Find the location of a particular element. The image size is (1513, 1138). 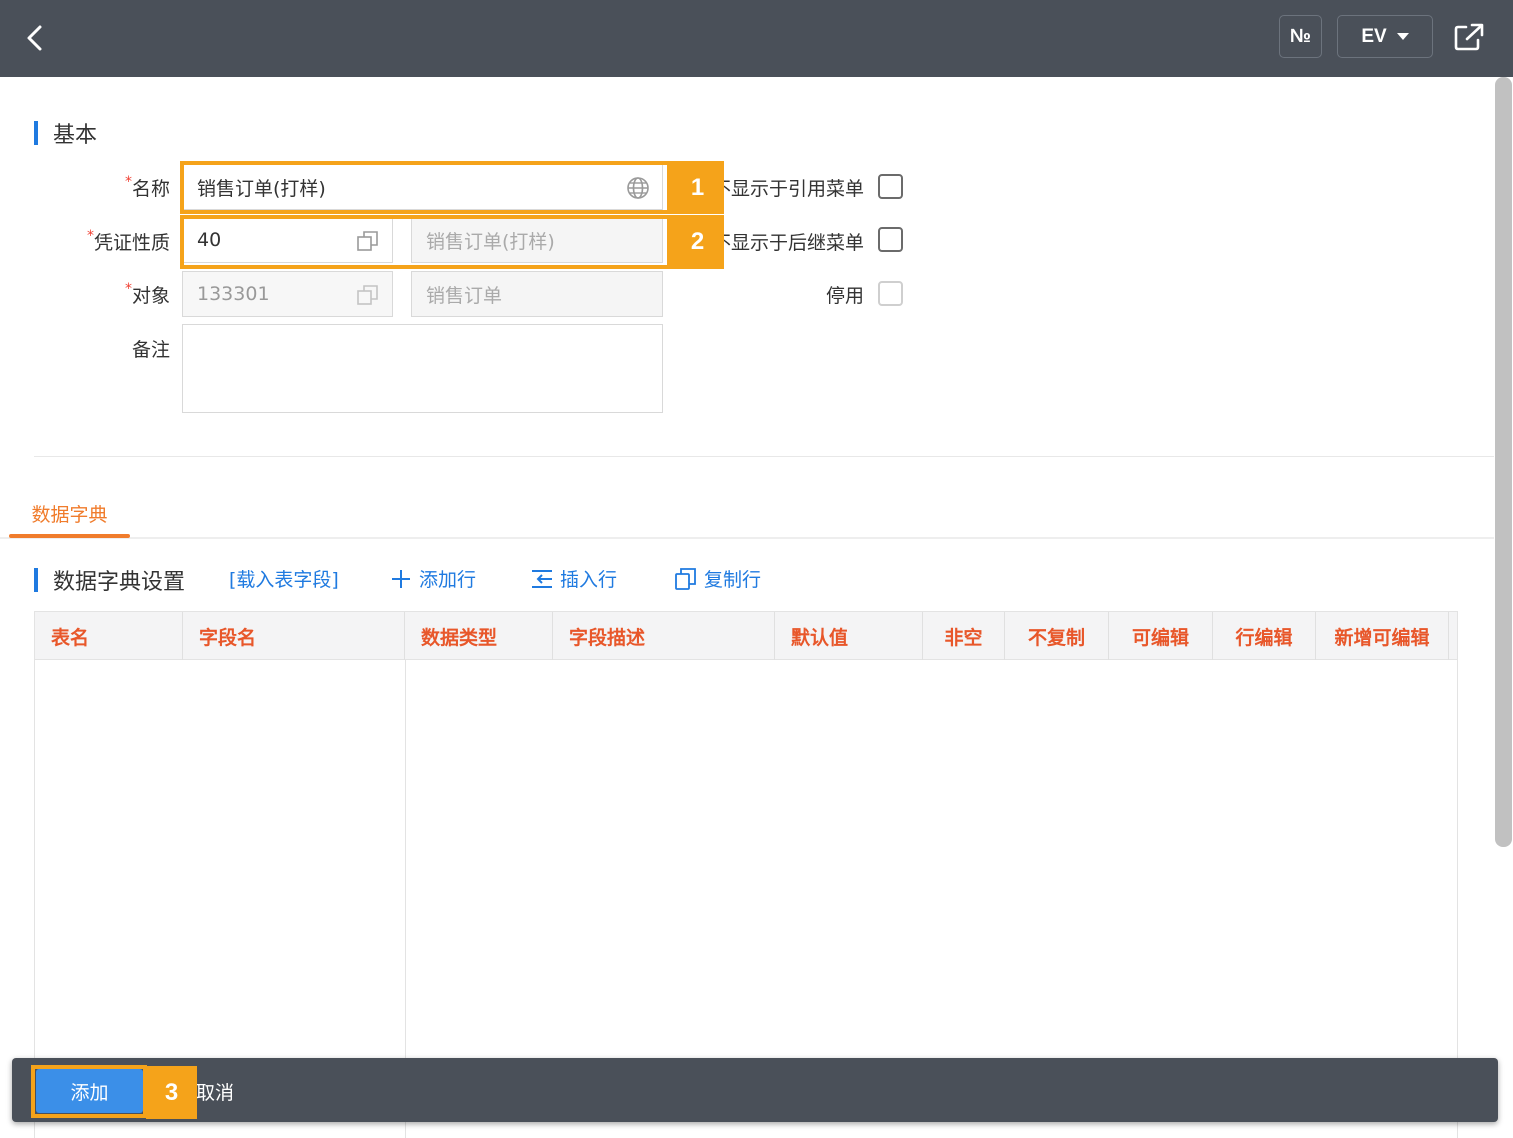

number-button-label: № is located at coordinates (1300, 36).